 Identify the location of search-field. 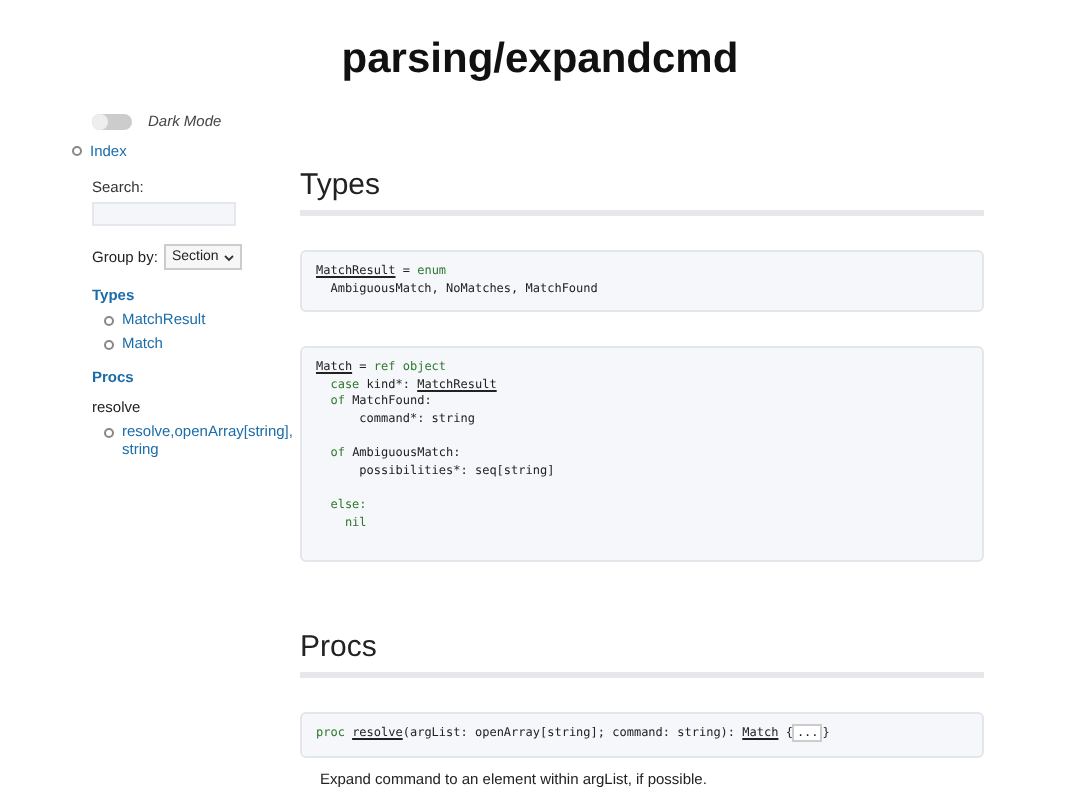
(164, 214).